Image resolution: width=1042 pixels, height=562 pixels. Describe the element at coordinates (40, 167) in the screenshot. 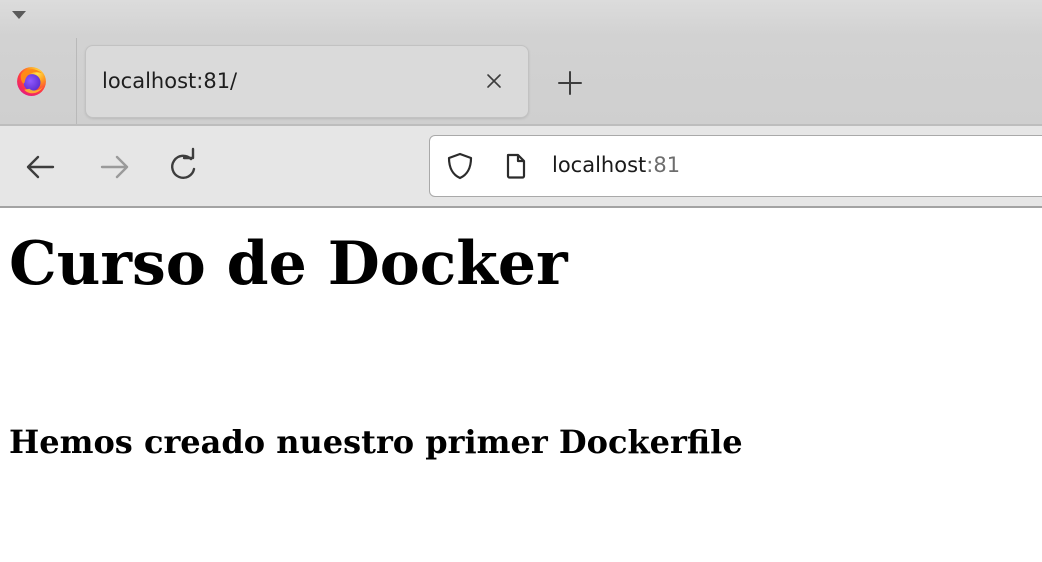

I see `arrow-left-icon` at that location.